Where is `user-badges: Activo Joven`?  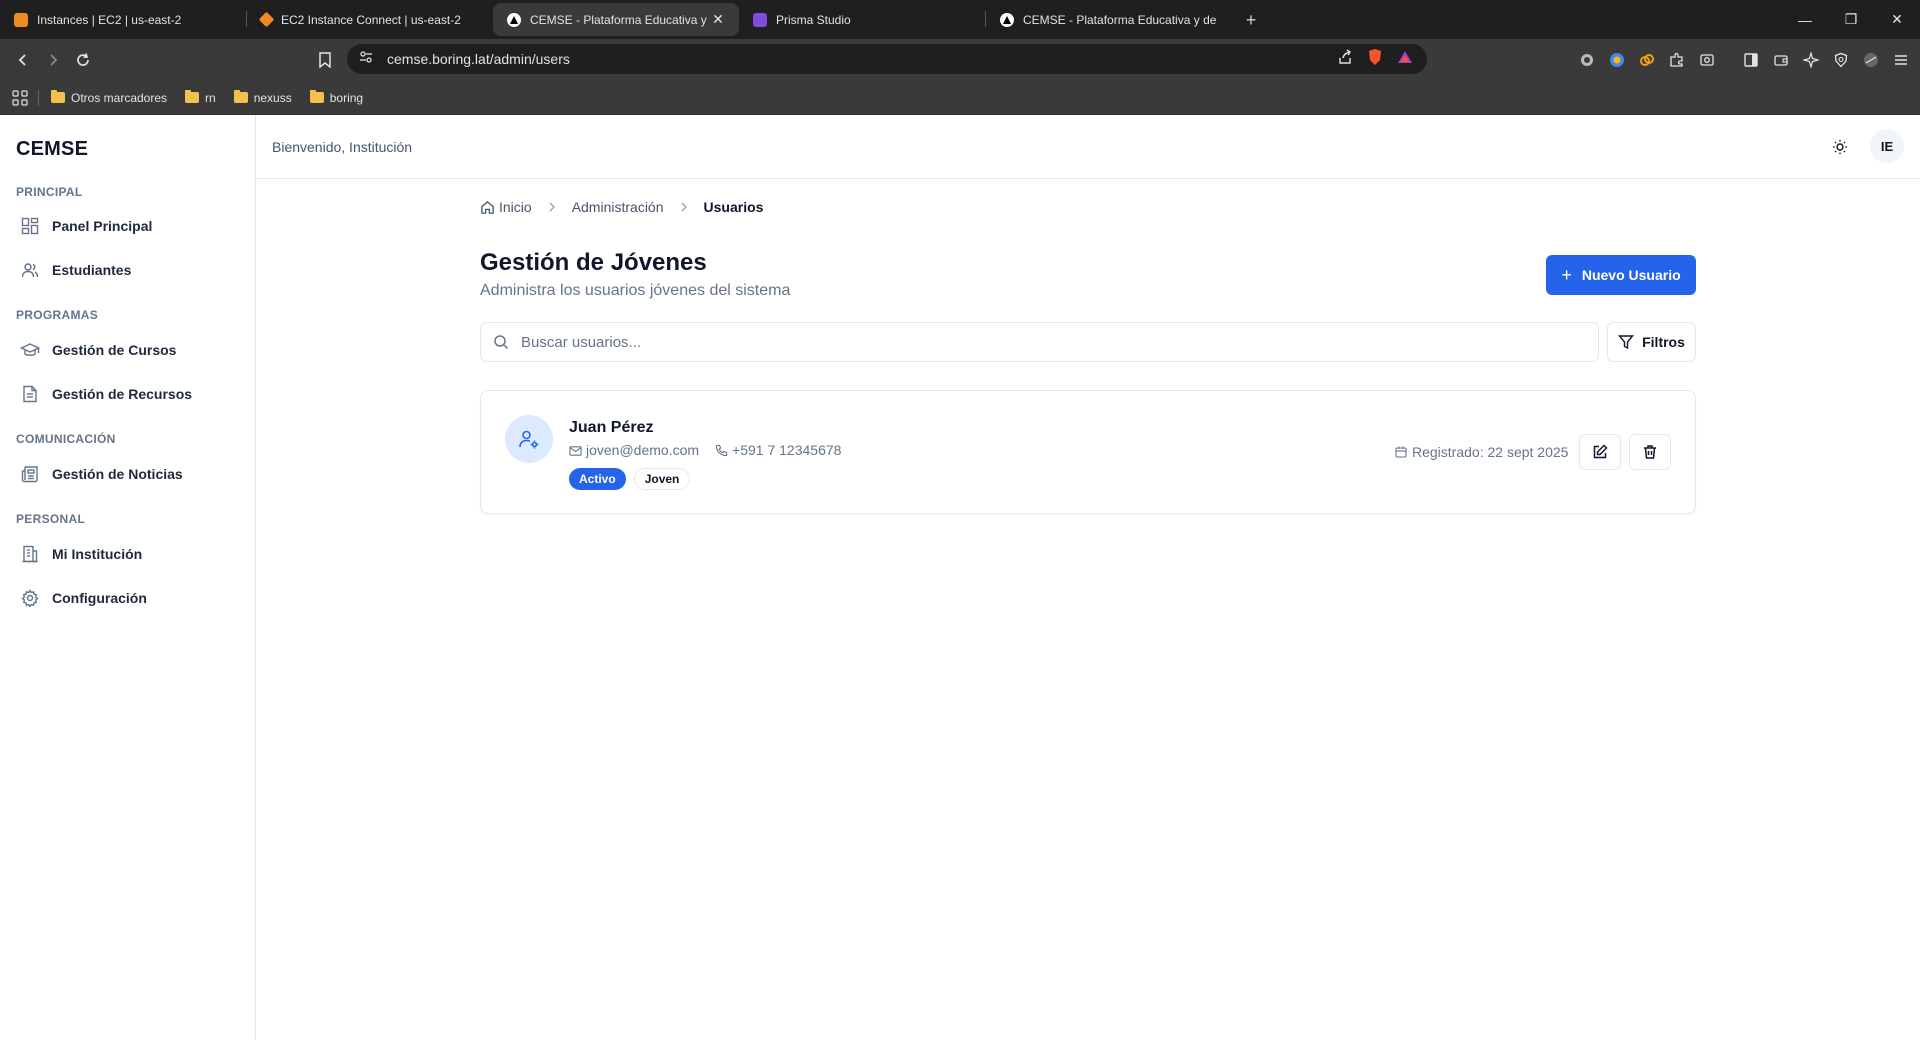 user-badges: Activo Joven is located at coordinates (630, 479).